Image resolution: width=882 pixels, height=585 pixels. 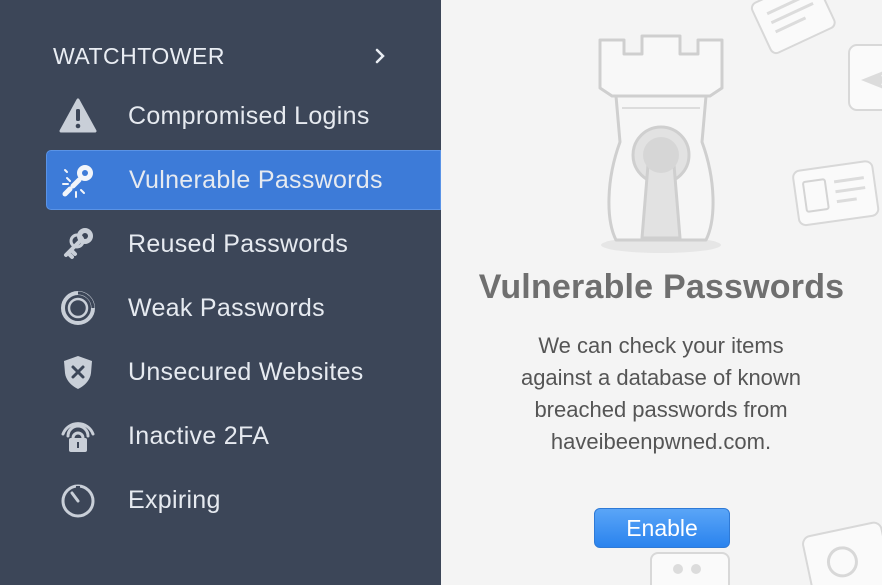 I want to click on wordpress-card-icon, so click(x=842, y=553).